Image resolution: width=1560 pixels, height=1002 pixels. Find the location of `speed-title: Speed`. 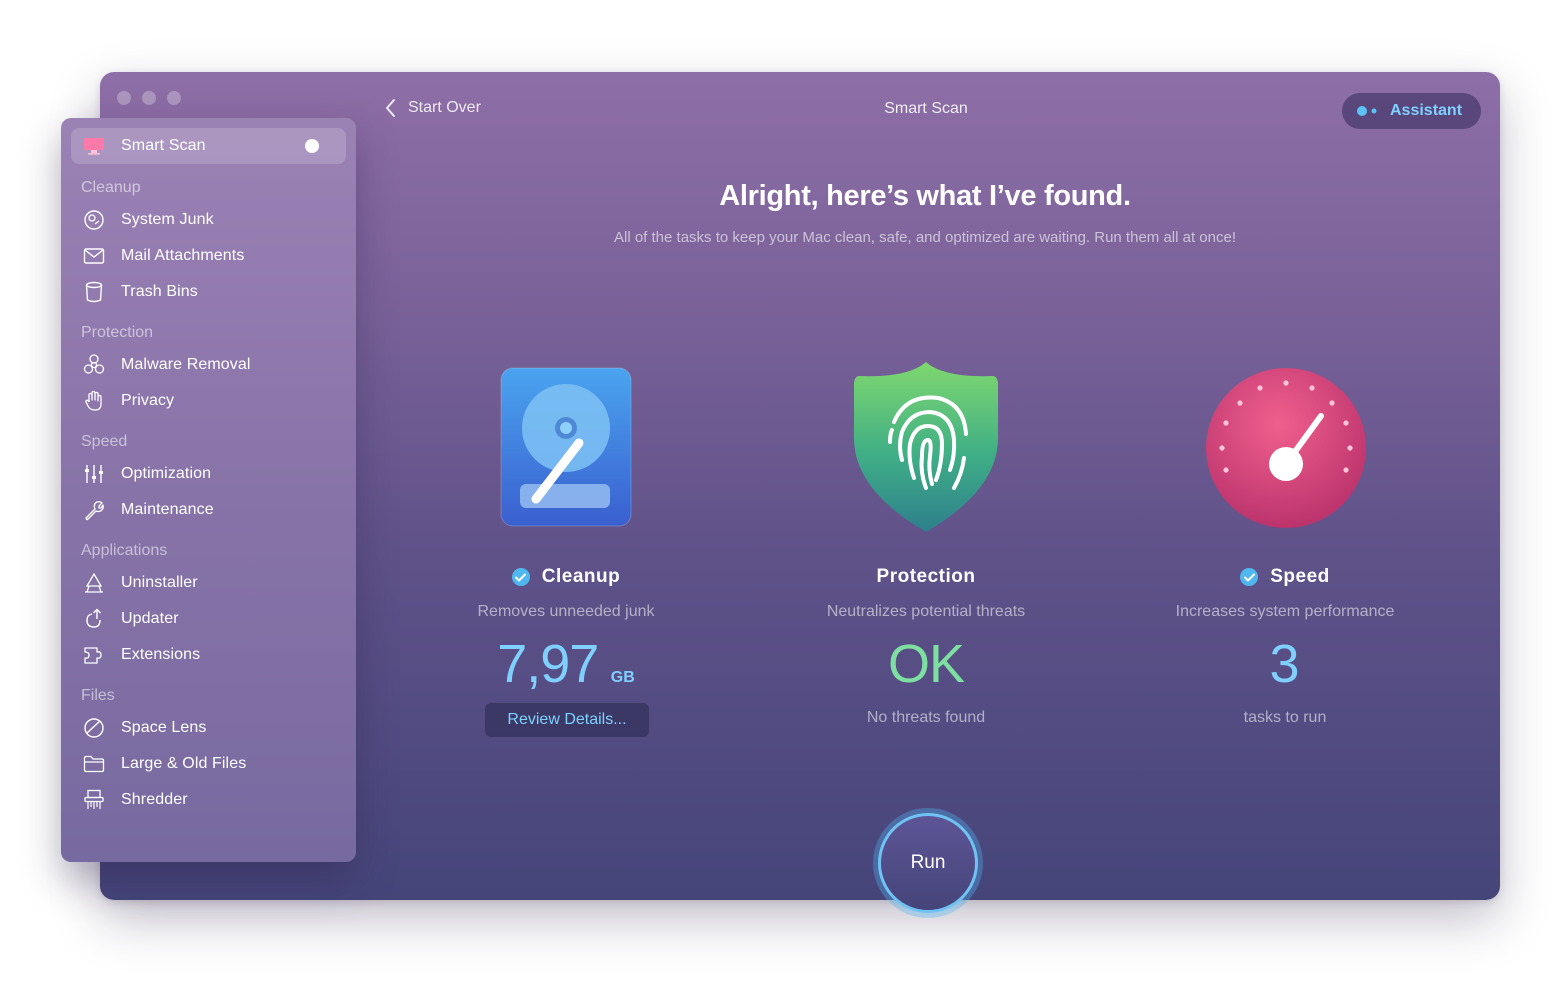

speed-title: Speed is located at coordinates (1285, 577).